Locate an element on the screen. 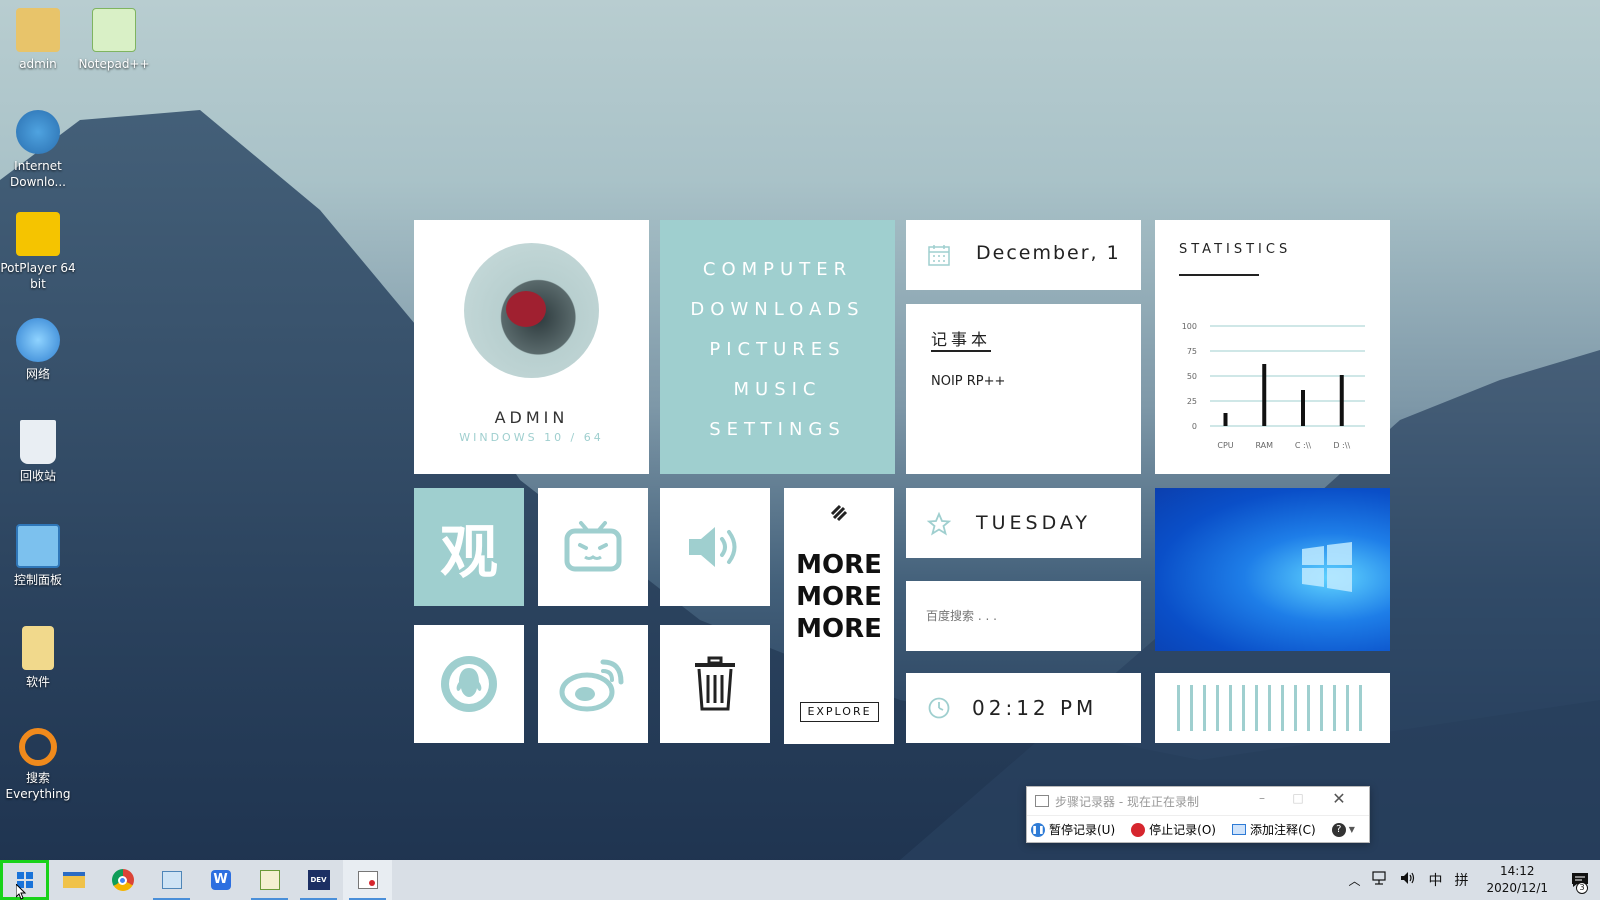  date-tile: December, 1 is located at coordinates (1023, 255).